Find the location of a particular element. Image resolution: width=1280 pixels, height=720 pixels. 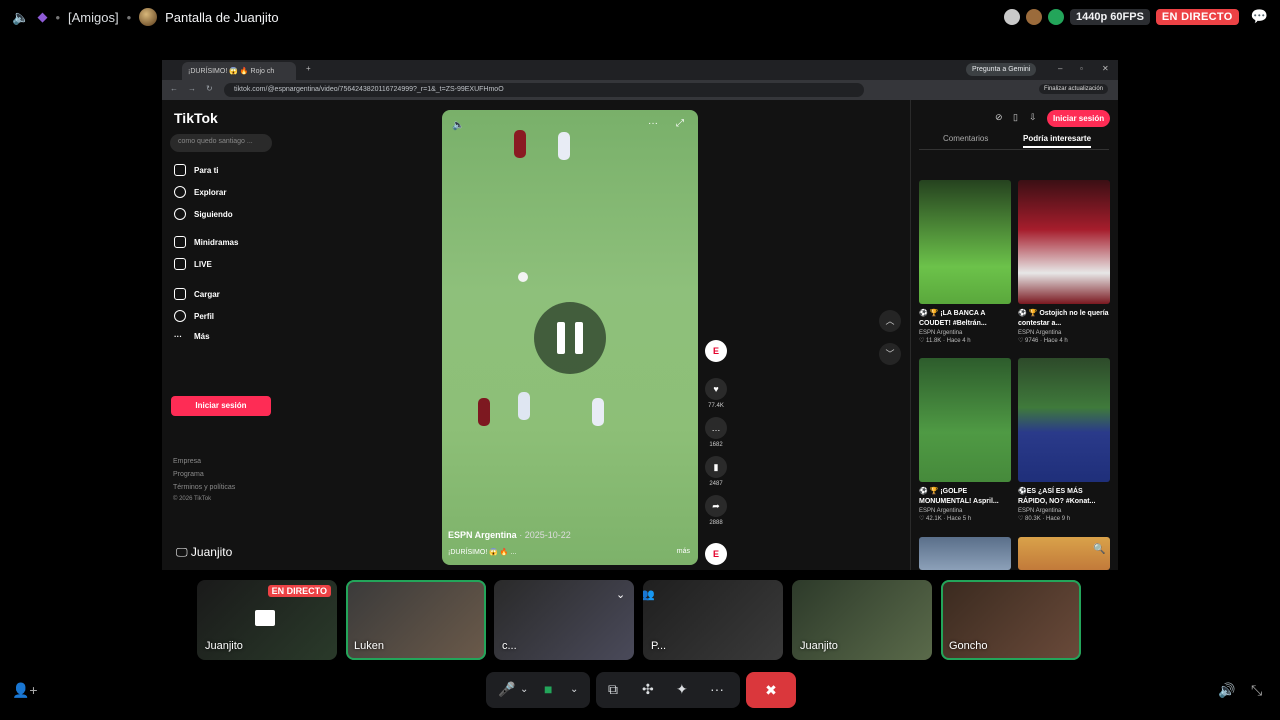

more-link: más is located at coordinates (683, 551).